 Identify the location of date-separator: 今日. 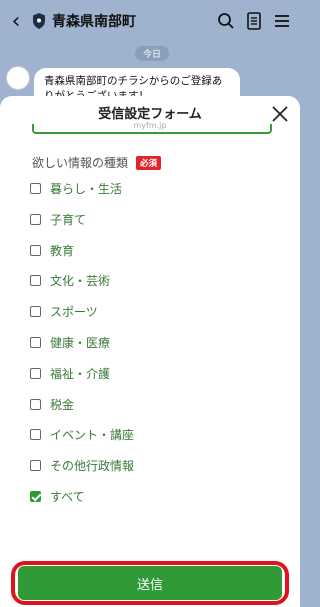
(152, 53).